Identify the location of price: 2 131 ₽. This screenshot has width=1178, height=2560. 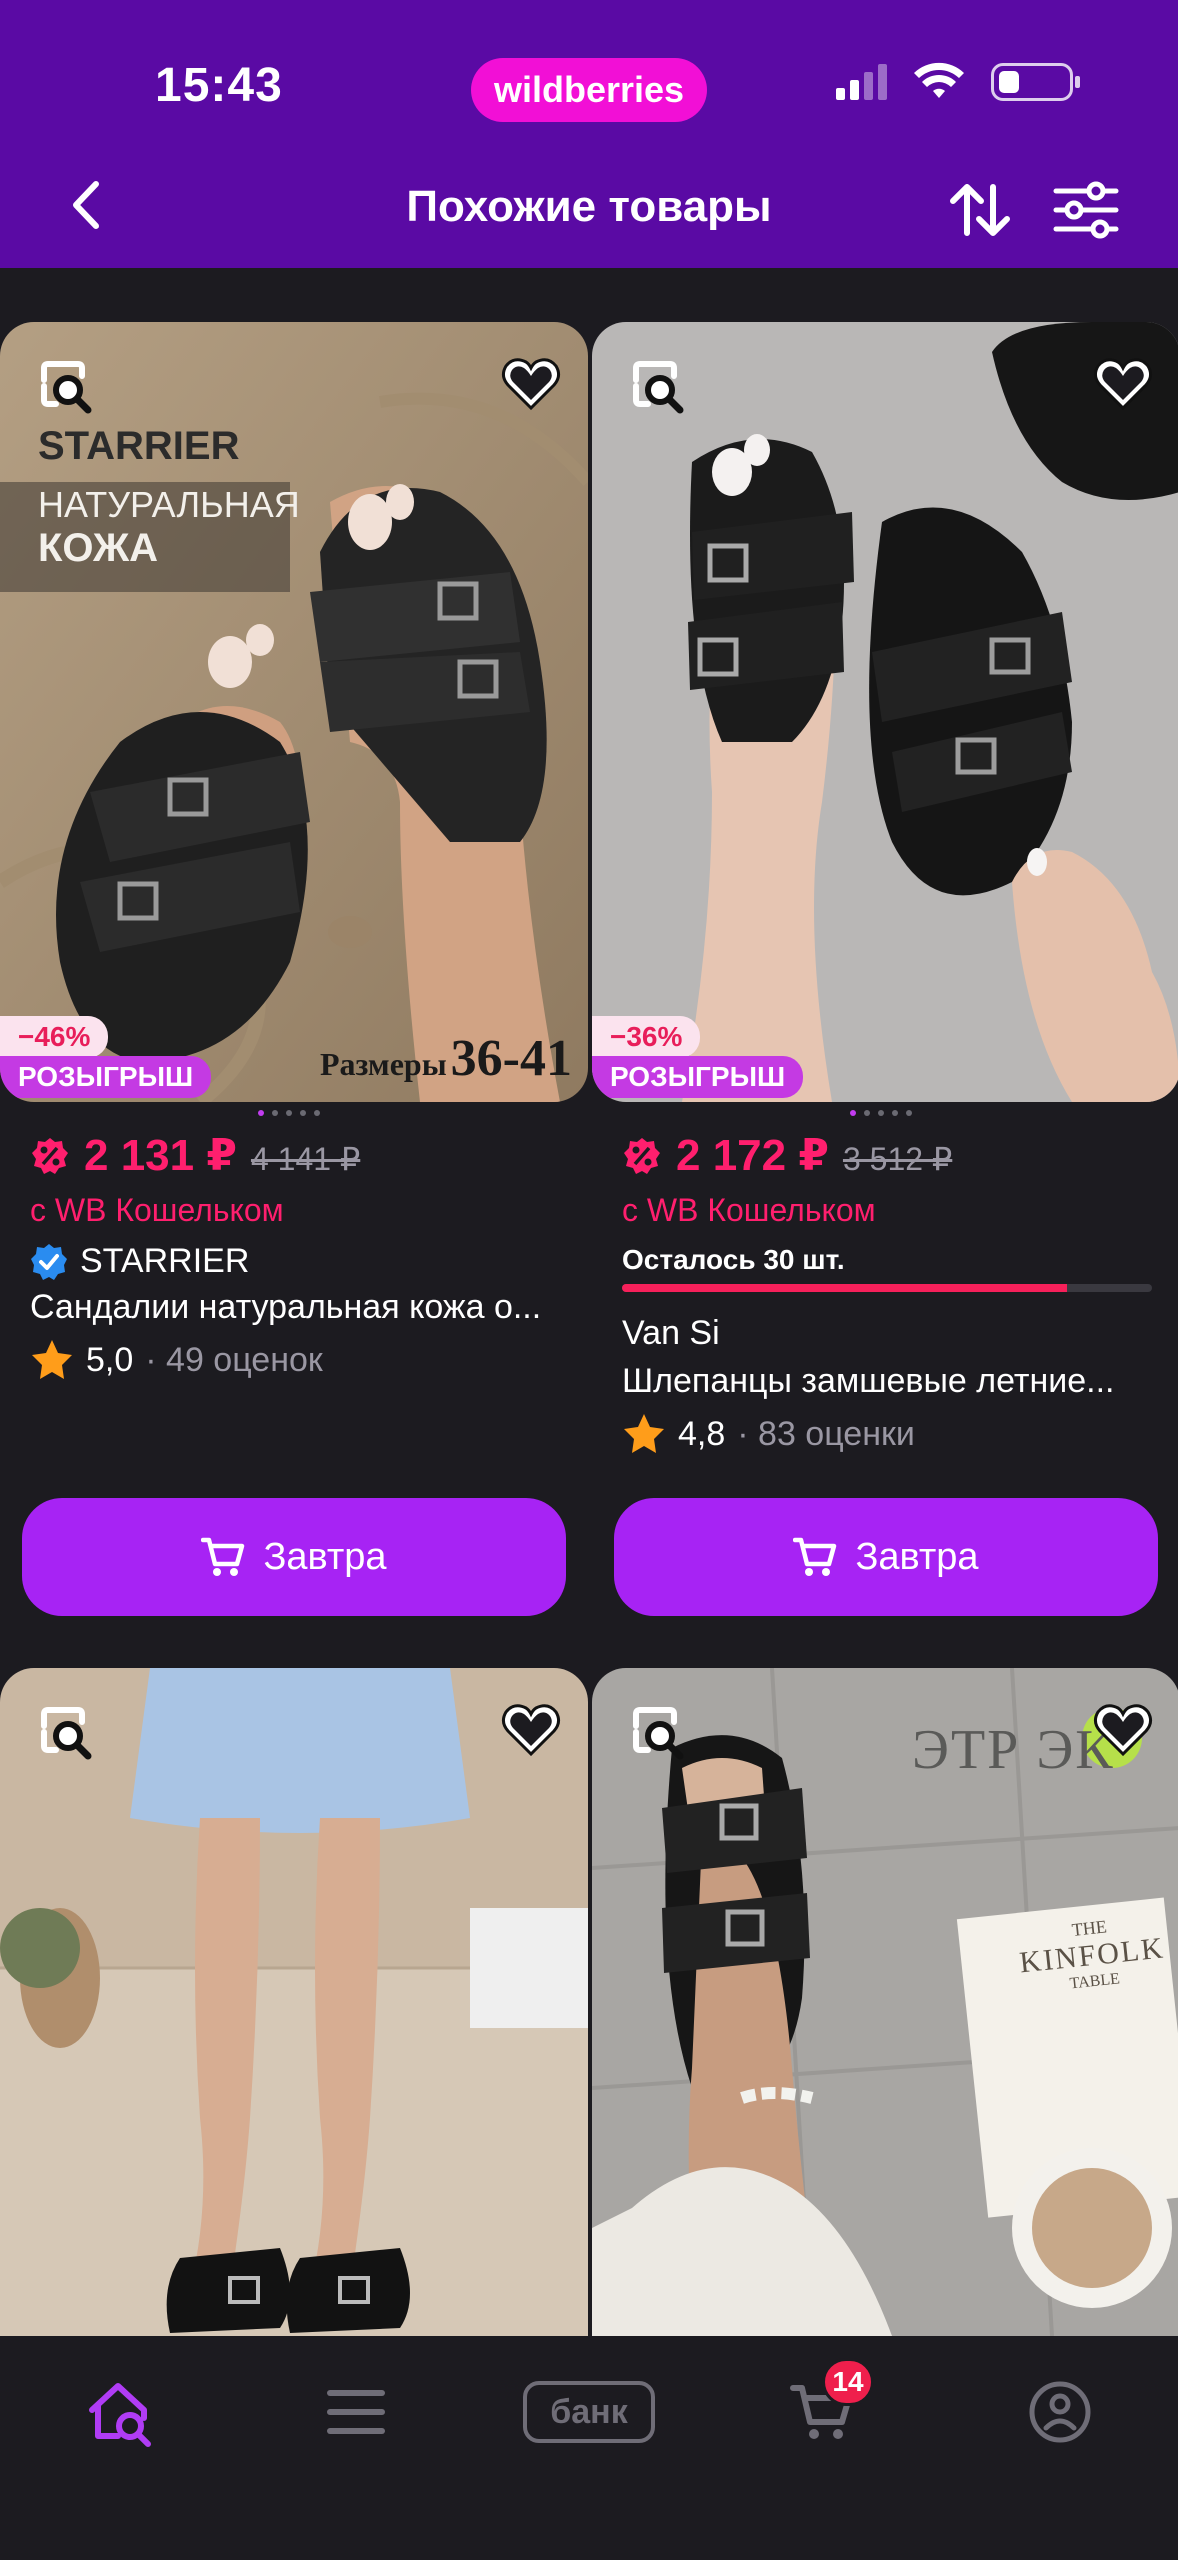
(160, 1155).